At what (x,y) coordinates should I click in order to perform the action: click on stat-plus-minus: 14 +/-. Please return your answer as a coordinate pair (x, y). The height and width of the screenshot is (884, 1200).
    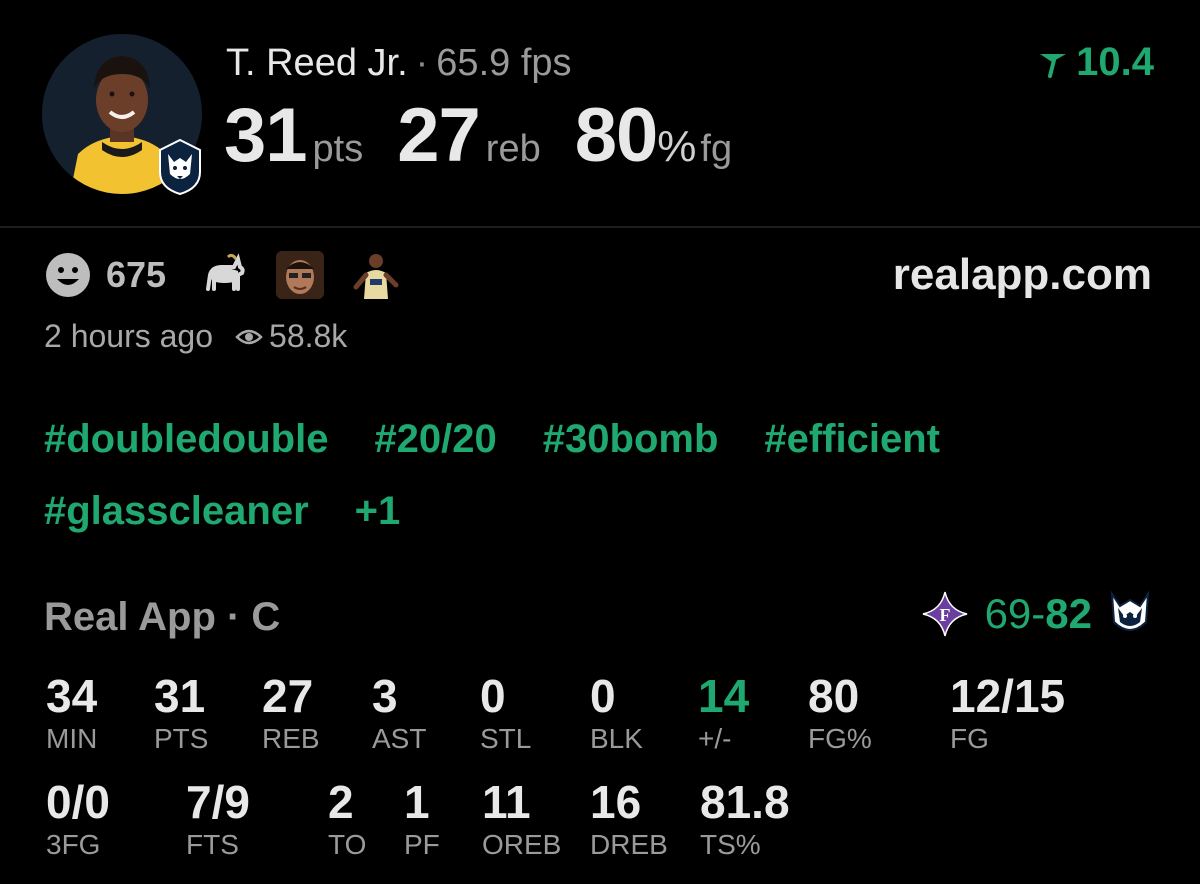
    Looking at the image, I should click on (723, 713).